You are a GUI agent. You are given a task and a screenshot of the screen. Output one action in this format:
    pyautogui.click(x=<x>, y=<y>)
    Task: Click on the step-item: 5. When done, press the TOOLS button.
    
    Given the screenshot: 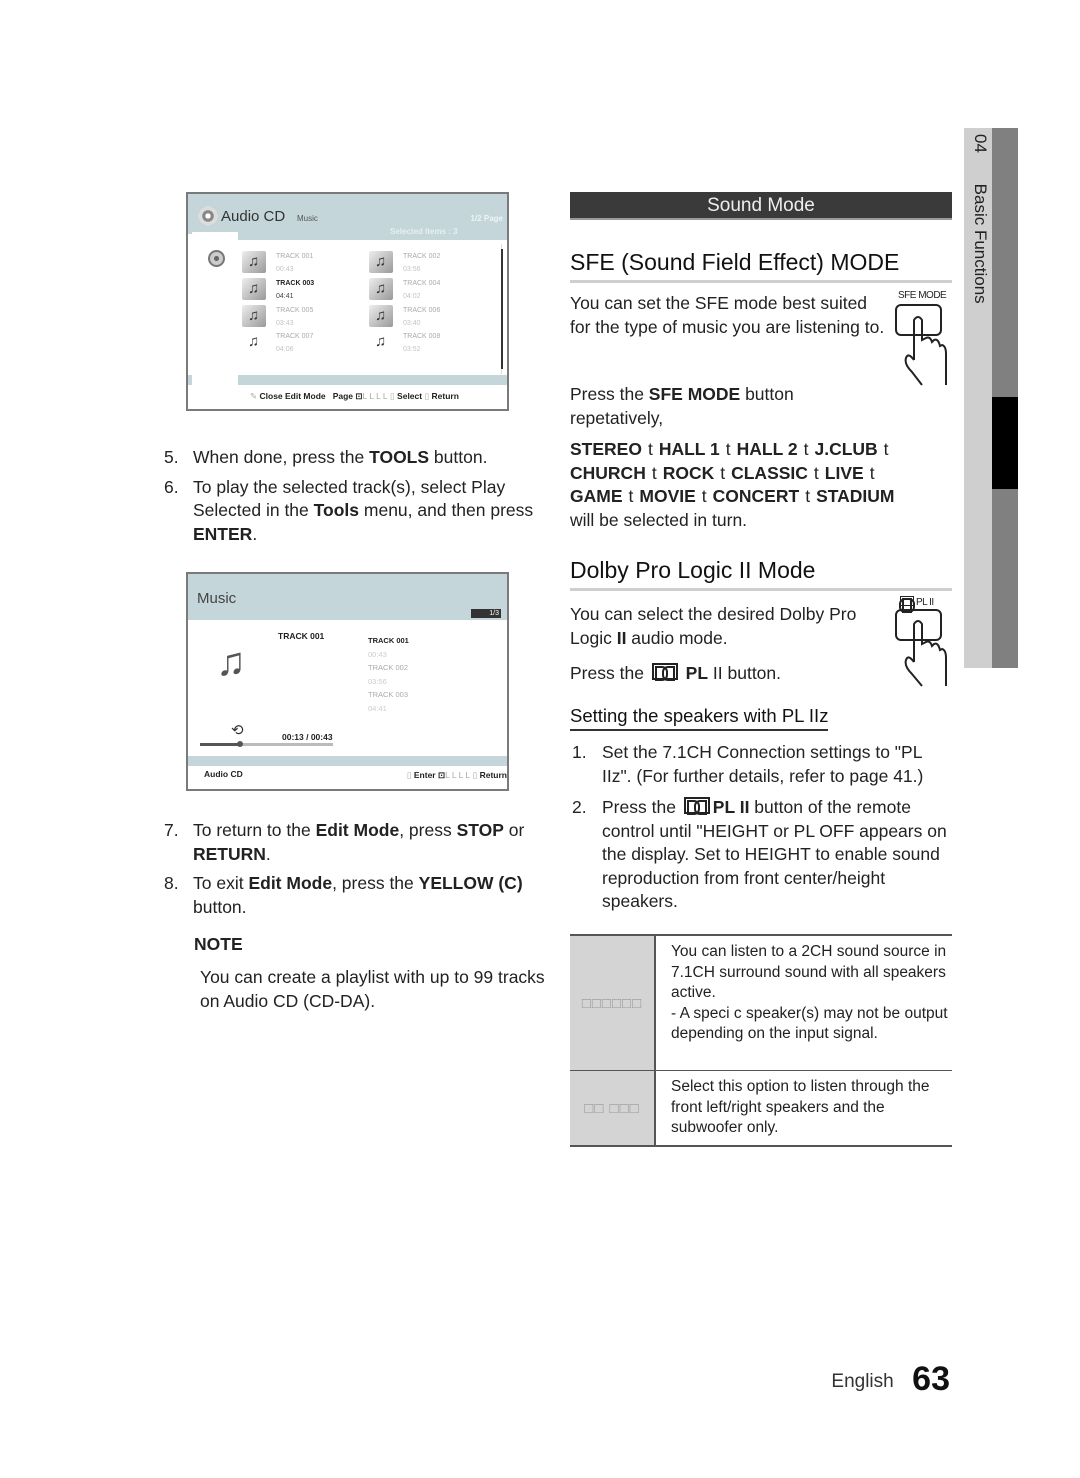 What is the action you would take?
    pyautogui.click(x=354, y=458)
    